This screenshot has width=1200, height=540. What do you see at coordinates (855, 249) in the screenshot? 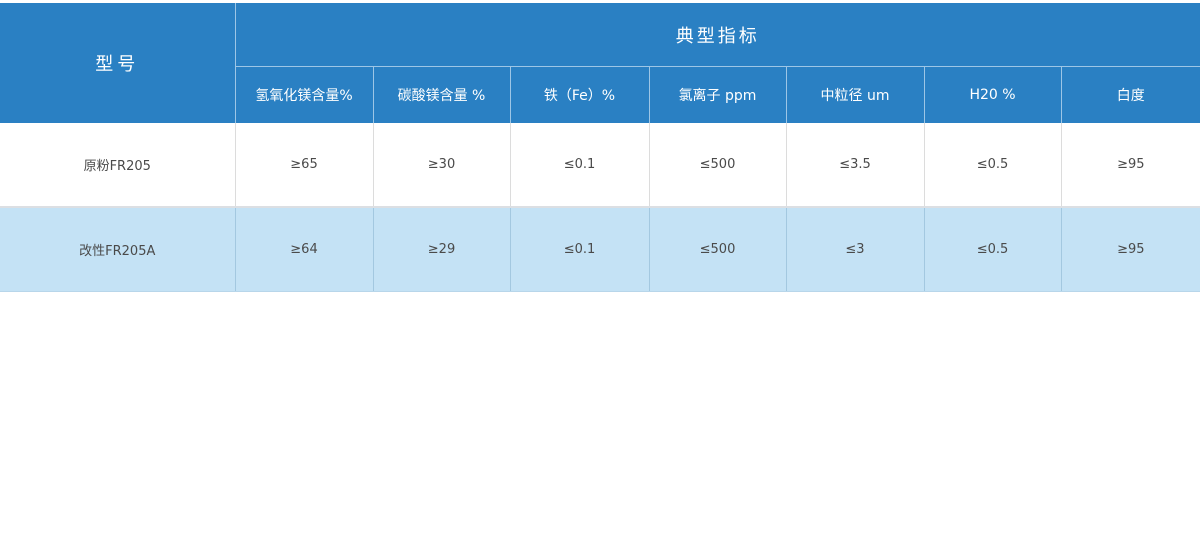
I see `table-cell: ≤3` at bounding box center [855, 249].